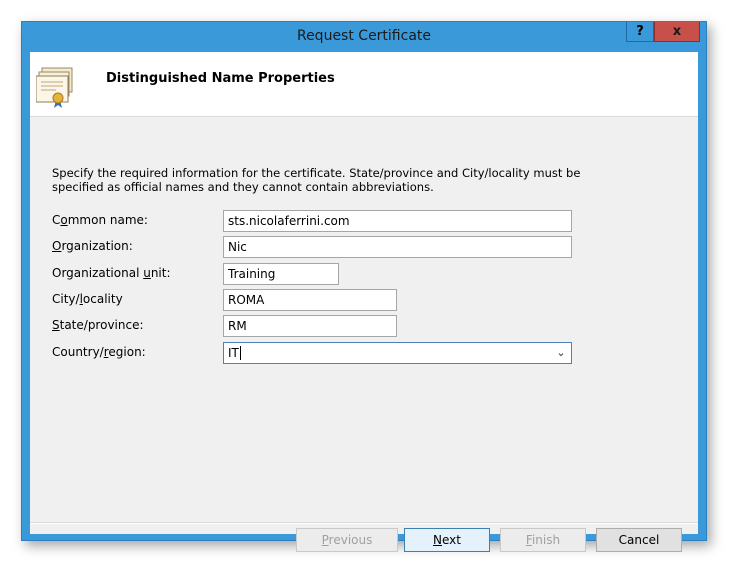 The width and height of the screenshot is (750, 584). What do you see at coordinates (310, 326) in the screenshot?
I see `state-province-input: RM` at bounding box center [310, 326].